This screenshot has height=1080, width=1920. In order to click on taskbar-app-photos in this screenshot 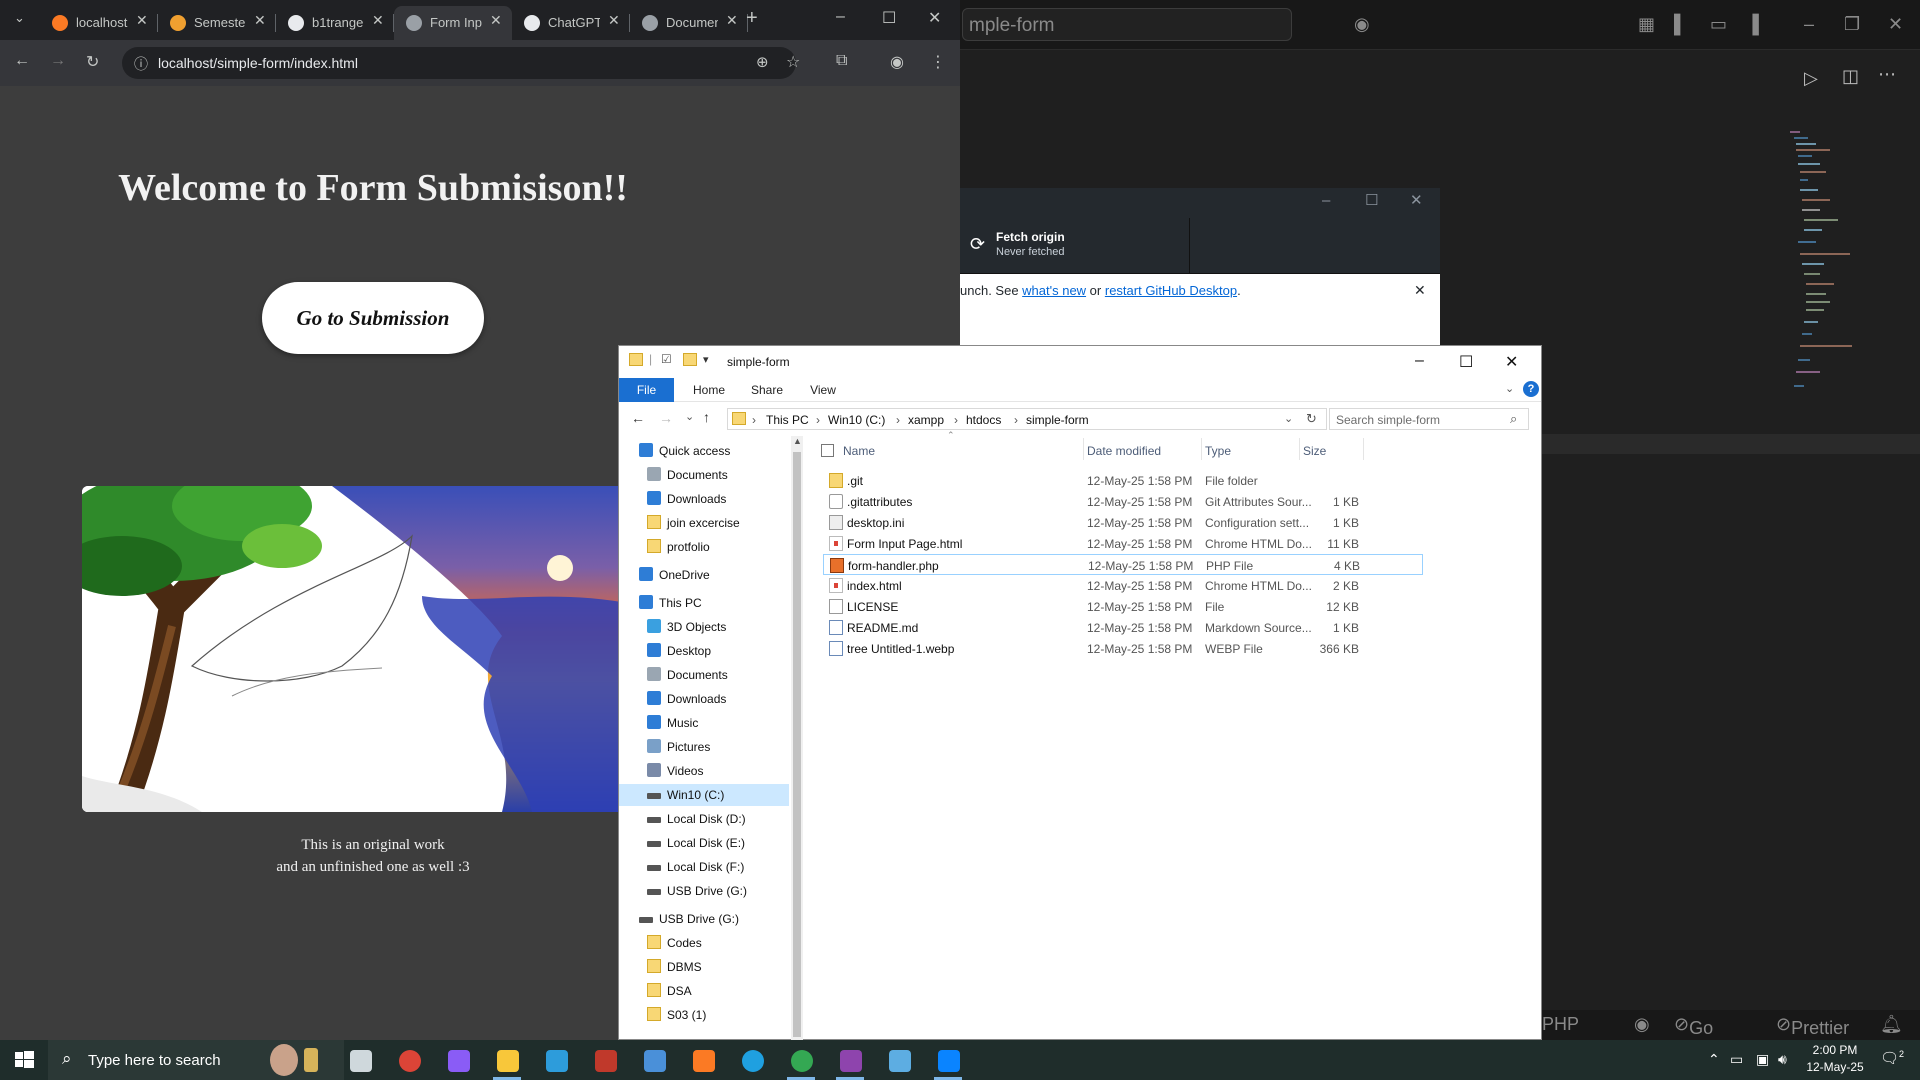, I will do `click(605, 1060)`.